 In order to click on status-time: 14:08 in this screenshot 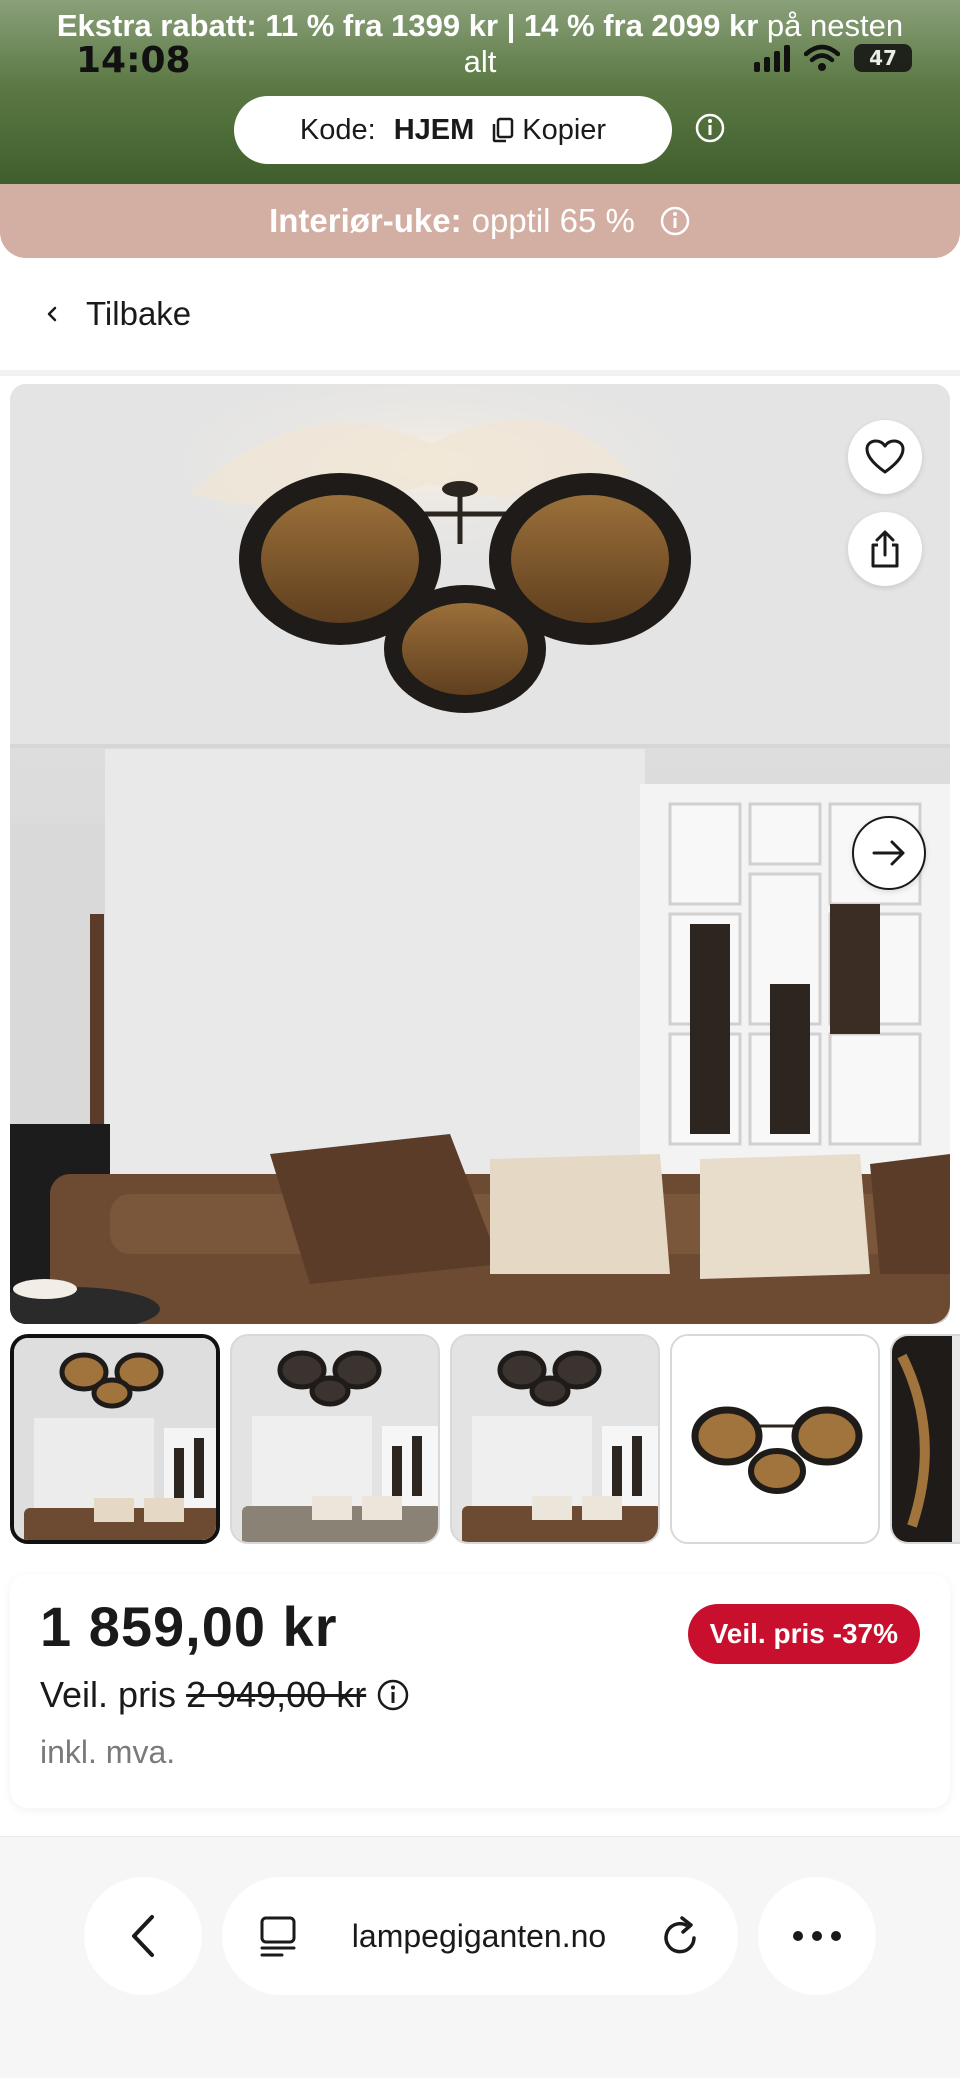, I will do `click(133, 60)`.